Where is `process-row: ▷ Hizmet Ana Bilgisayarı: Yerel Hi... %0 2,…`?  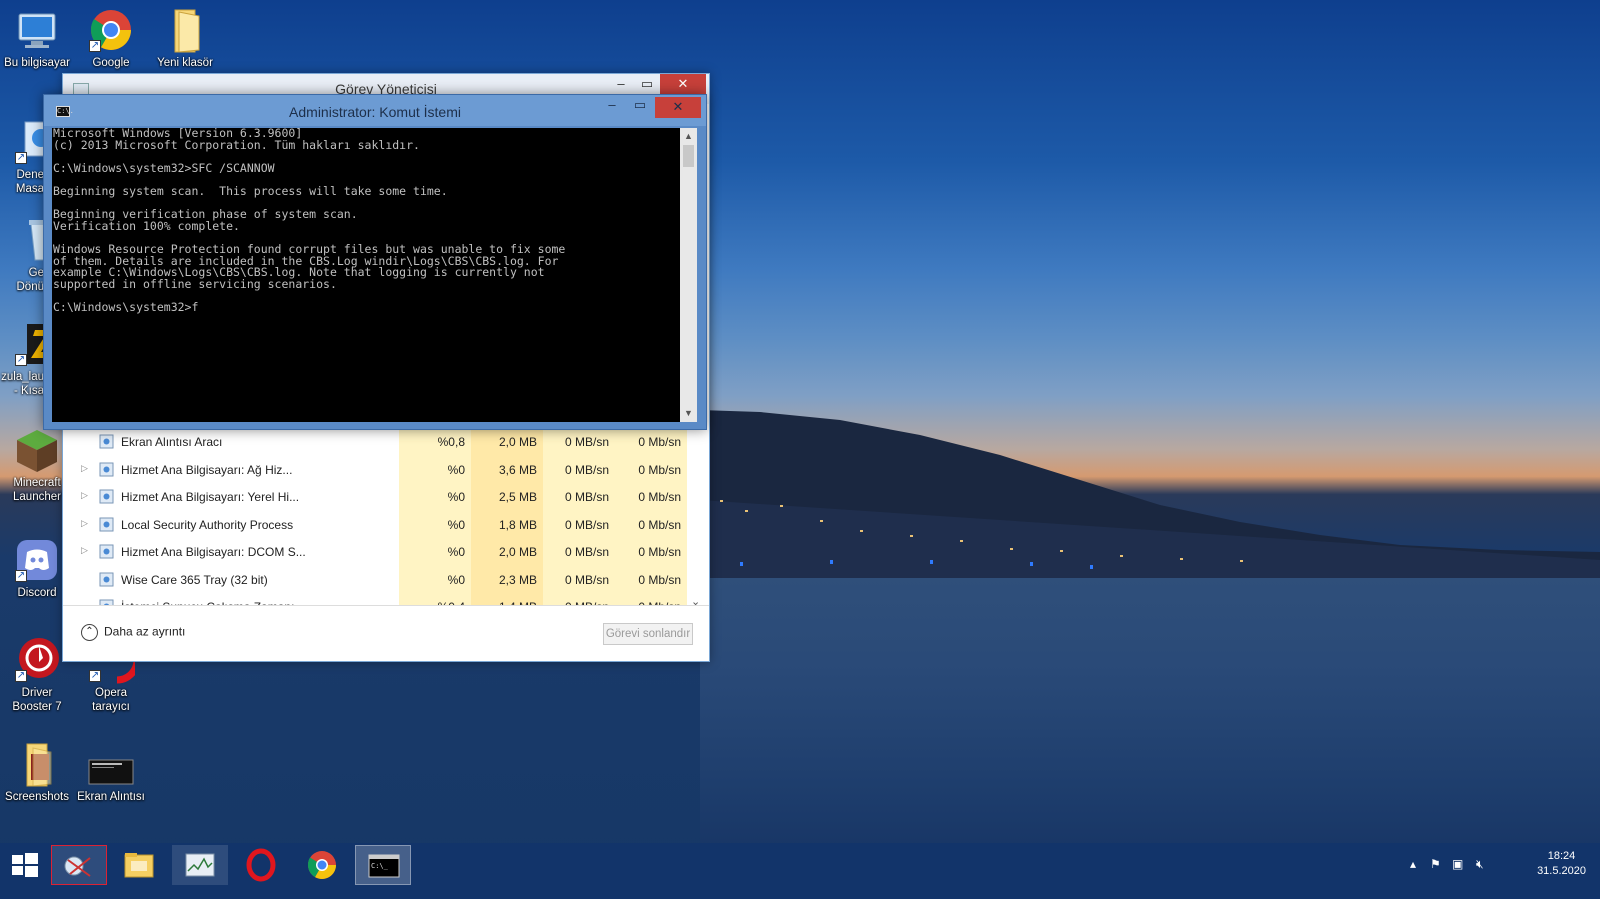
process-row: ▷ Hizmet Ana Bilgisayarı: Yerel Hi... %0 2,… is located at coordinates (387, 497).